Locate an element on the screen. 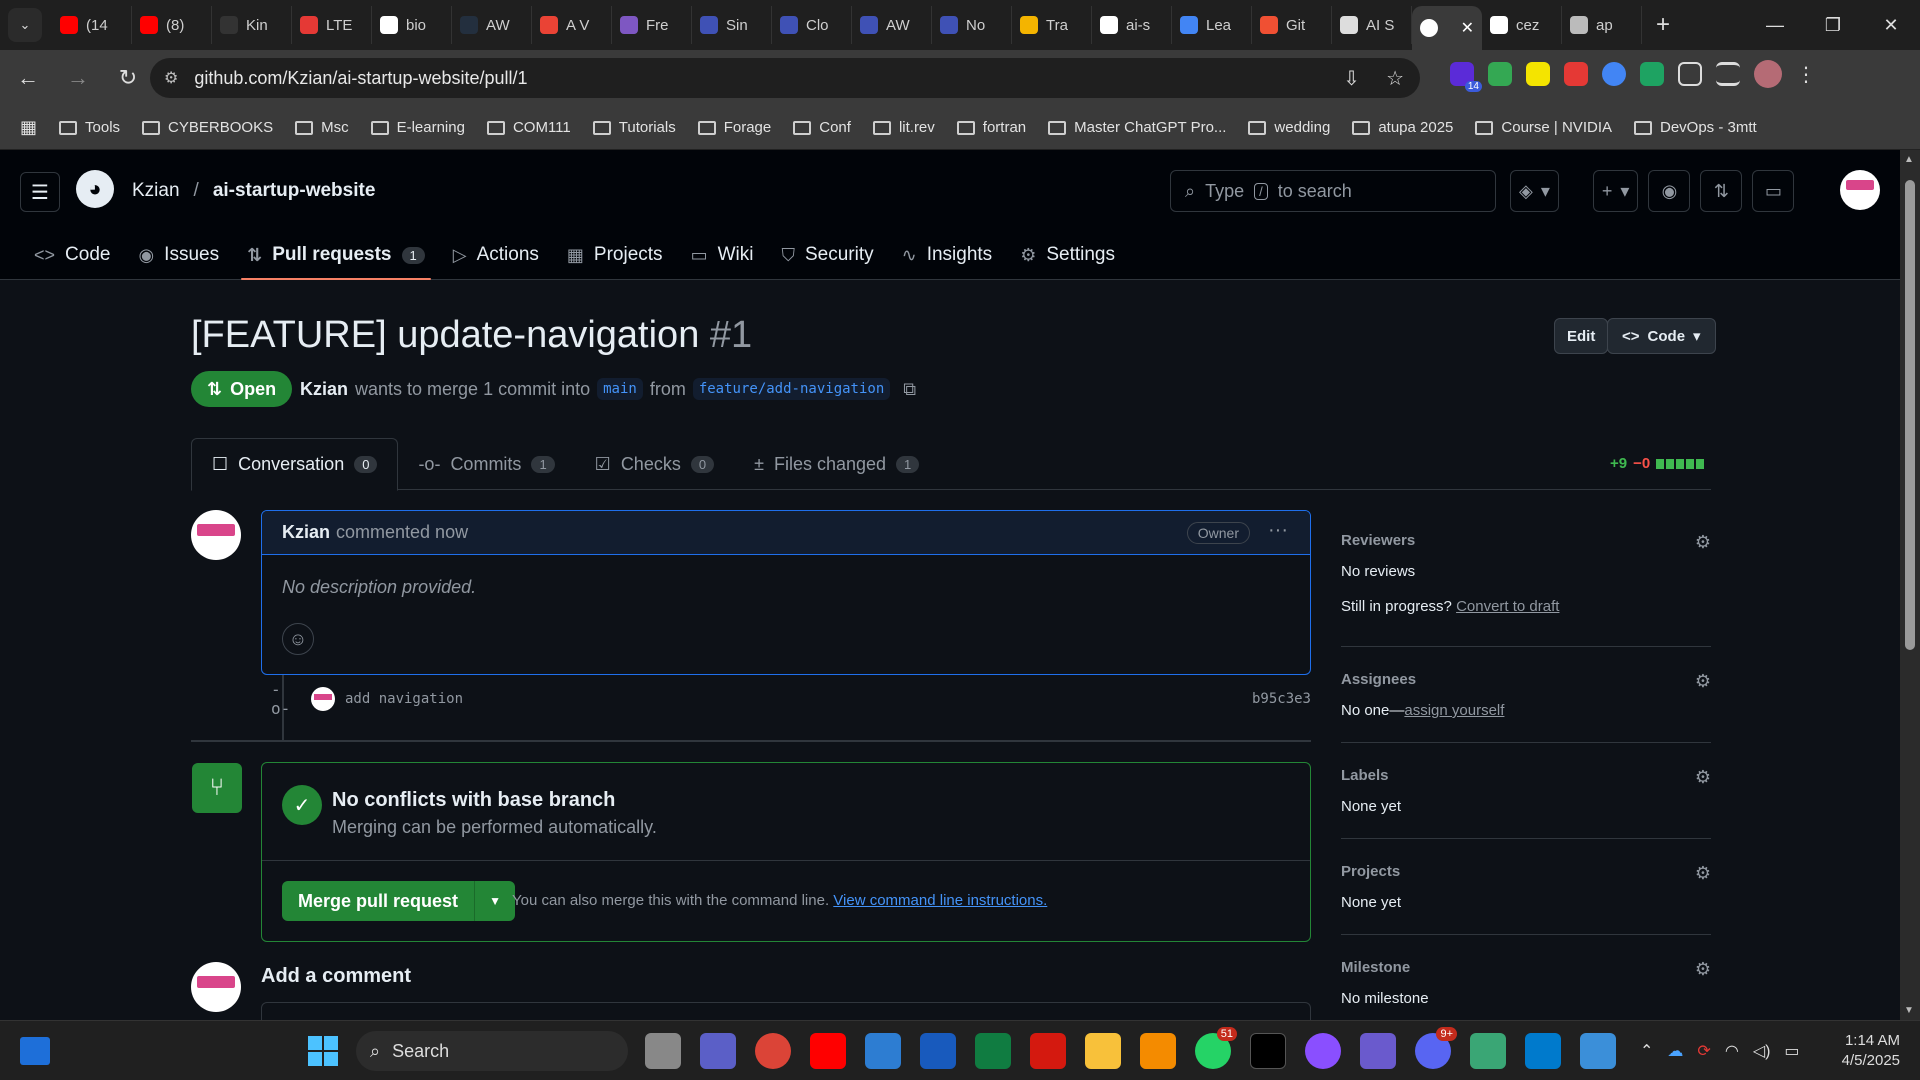 The image size is (1920, 1080). bookmark-item: Msc is located at coordinates (322, 127).